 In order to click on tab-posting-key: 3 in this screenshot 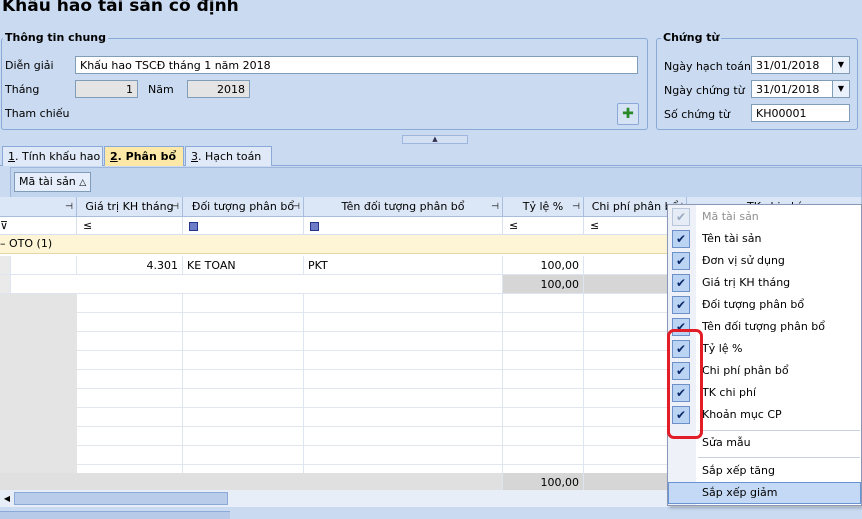, I will do `click(194, 156)`.